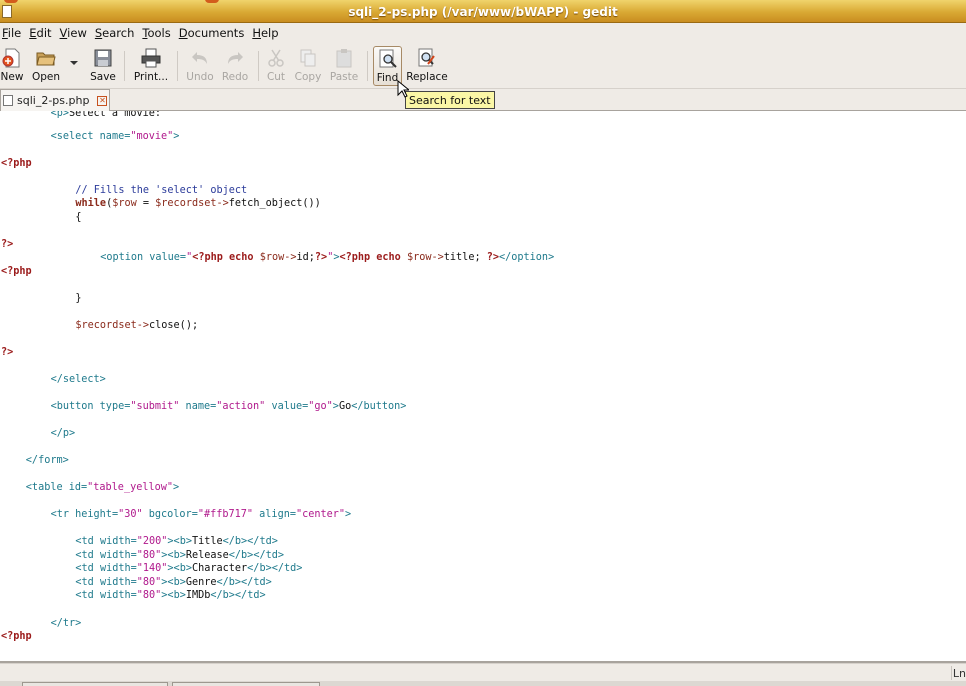 Image resolution: width=966 pixels, height=686 pixels. What do you see at coordinates (173, 582) in the screenshot?
I see `code-line: <td width="80"><b>Genre</b></td>` at bounding box center [173, 582].